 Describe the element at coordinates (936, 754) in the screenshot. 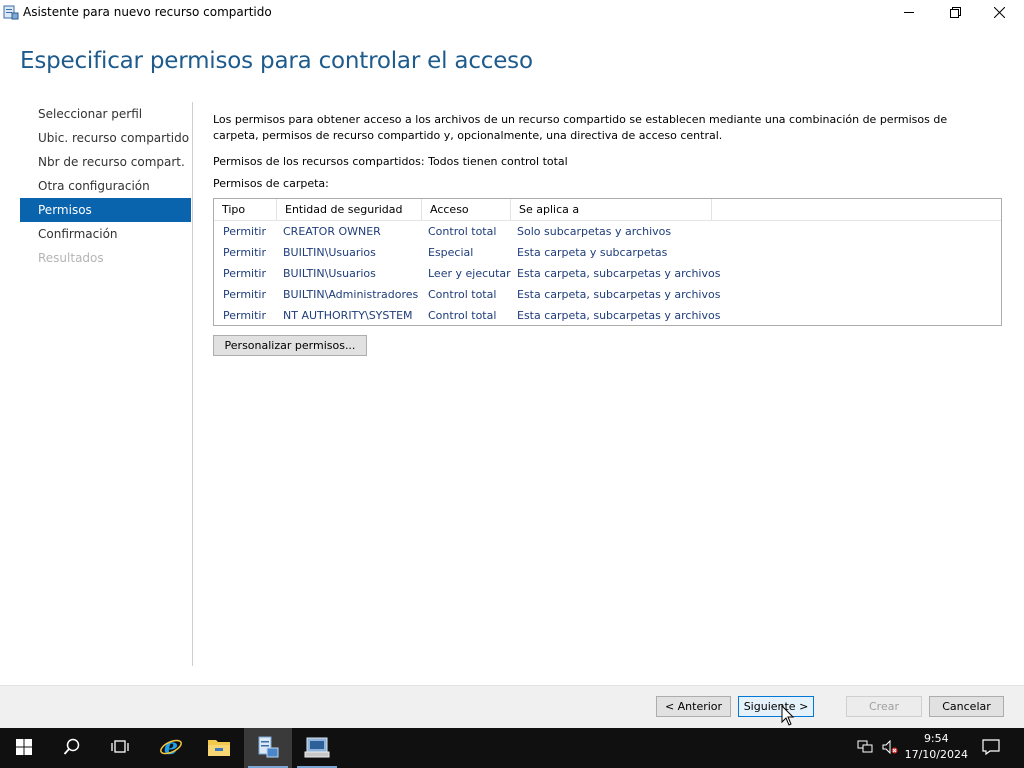

I see `clock-date: 17/10/2024` at that location.